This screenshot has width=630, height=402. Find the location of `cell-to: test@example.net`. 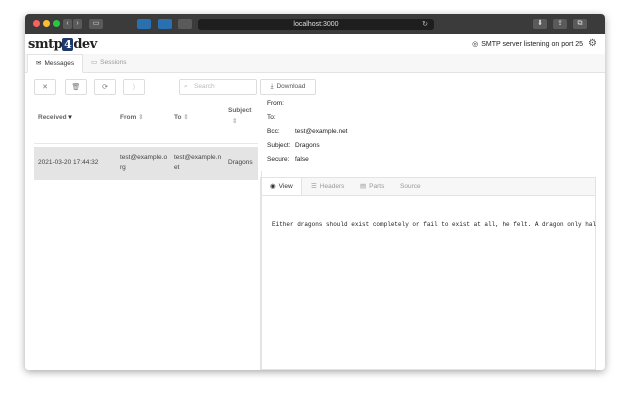

cell-to: test@example.net is located at coordinates (198, 162).